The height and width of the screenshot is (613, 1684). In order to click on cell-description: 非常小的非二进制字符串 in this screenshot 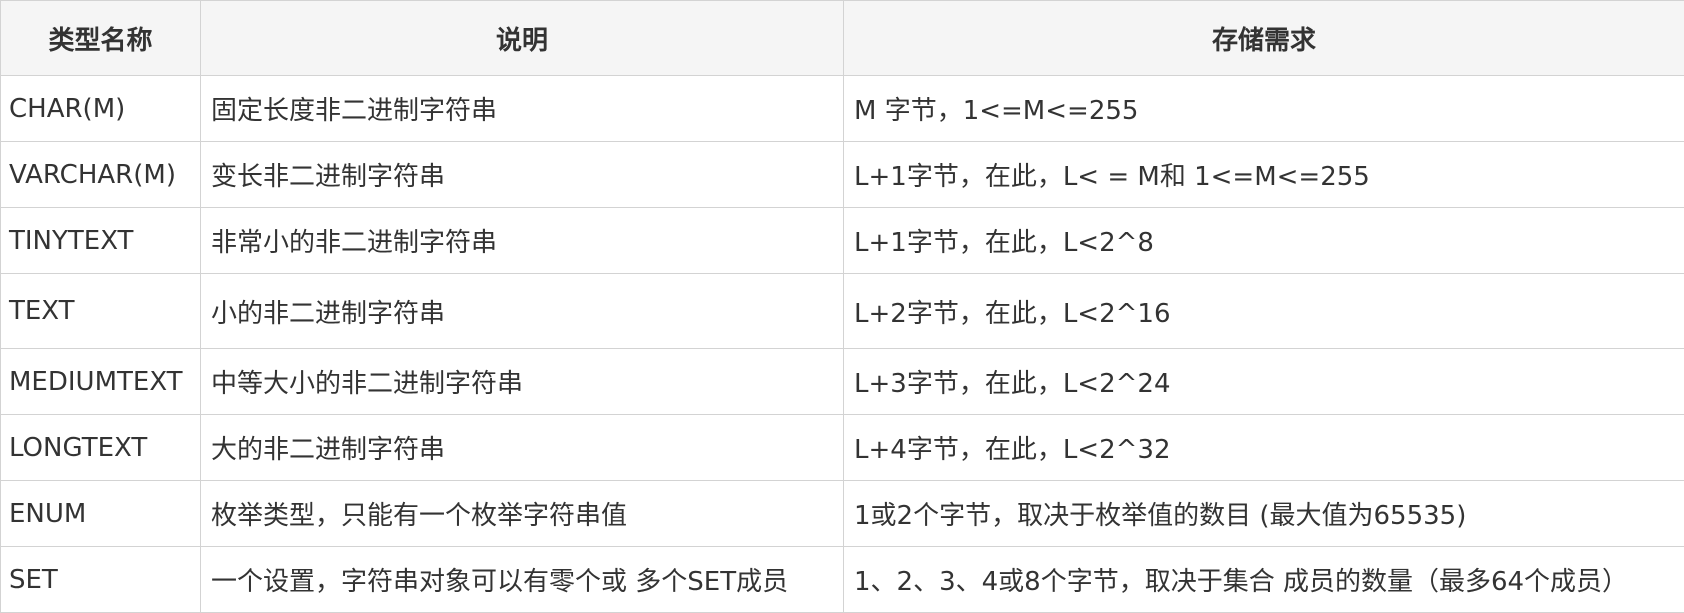, I will do `click(522, 241)`.